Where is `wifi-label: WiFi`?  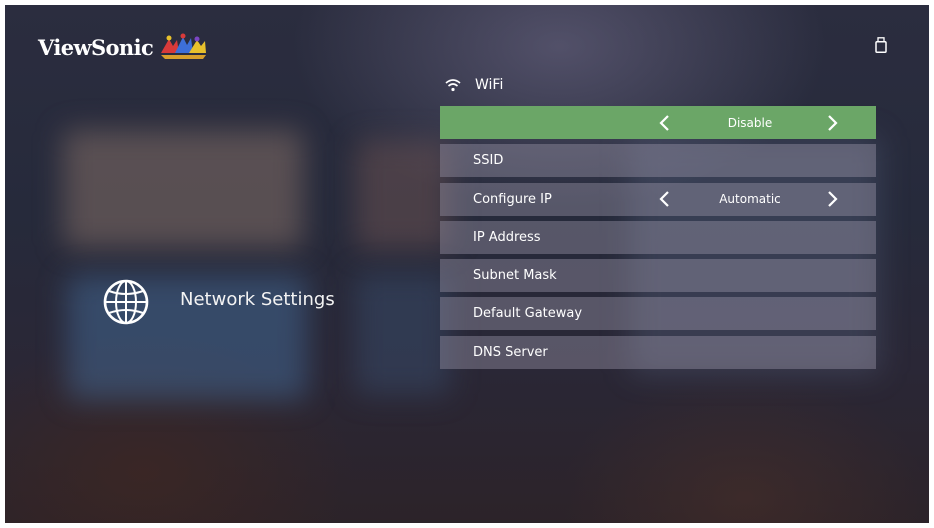
wifi-label: WiFi is located at coordinates (489, 85).